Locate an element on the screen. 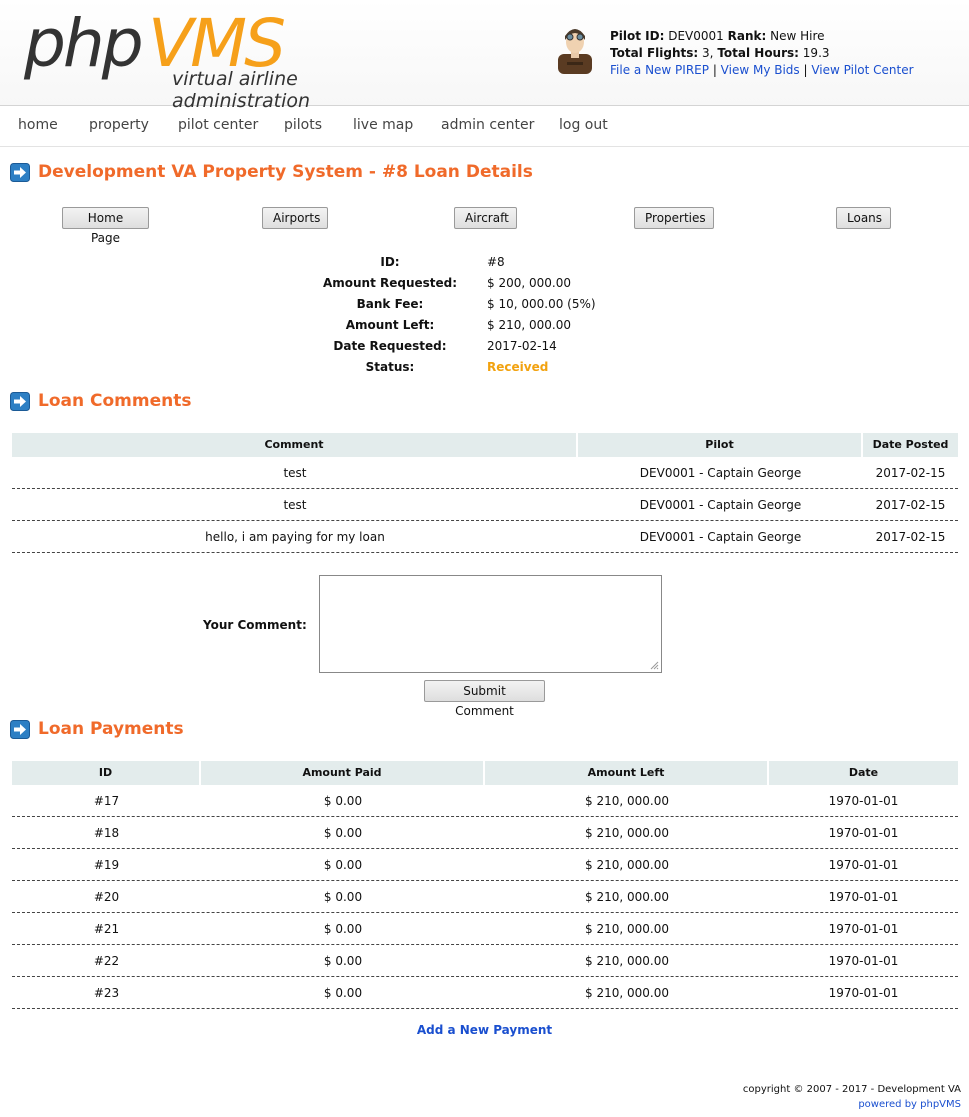 This screenshot has width=969, height=1117. view-pilot-center-link: View Pilot Center is located at coordinates (862, 70).